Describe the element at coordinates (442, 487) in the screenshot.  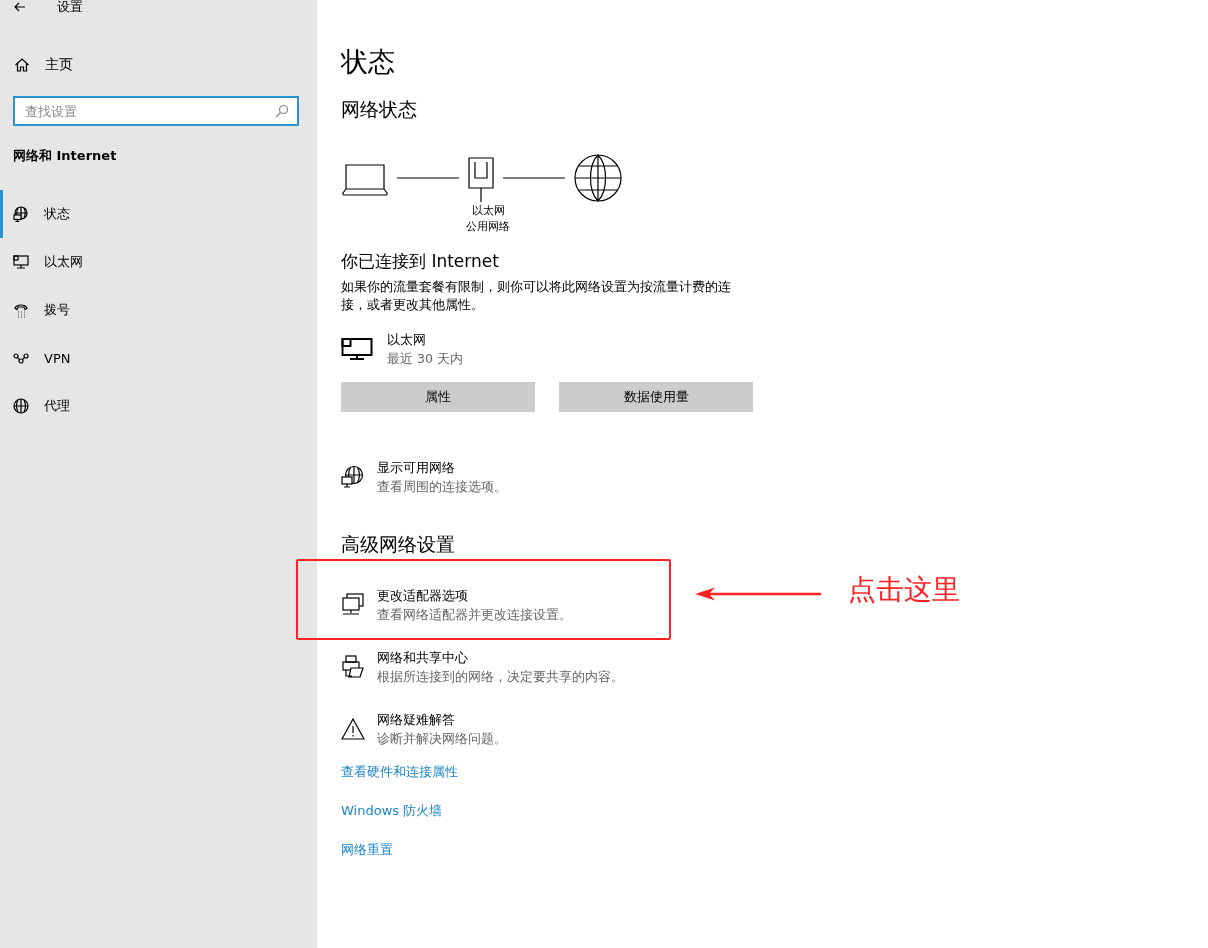
I see `option-description: 查看周围的连接选项。` at that location.